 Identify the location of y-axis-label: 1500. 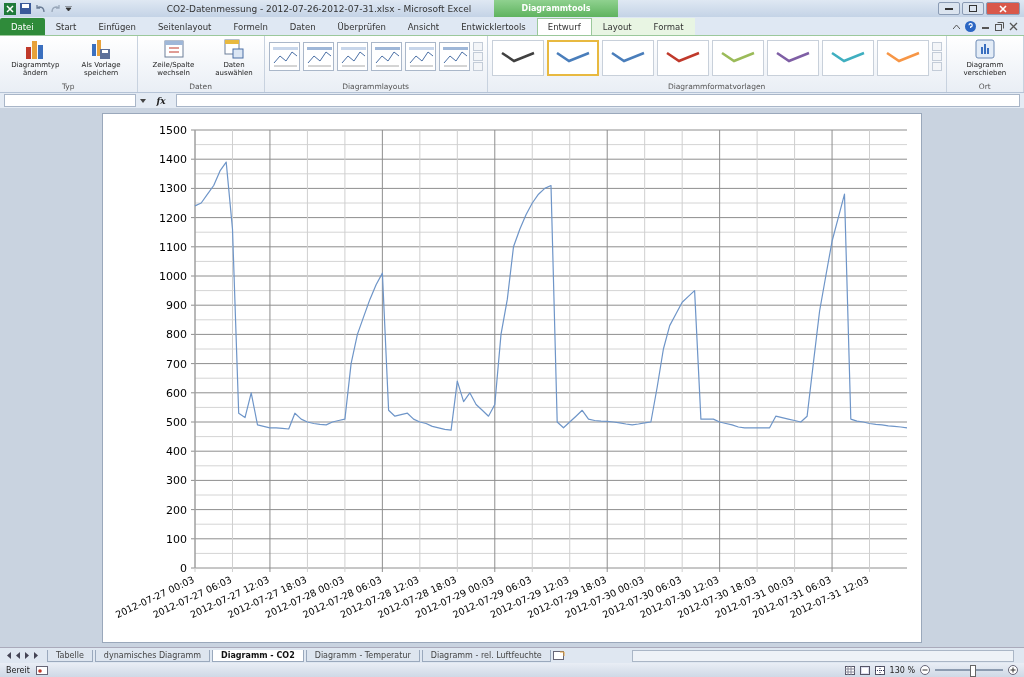
(173, 130).